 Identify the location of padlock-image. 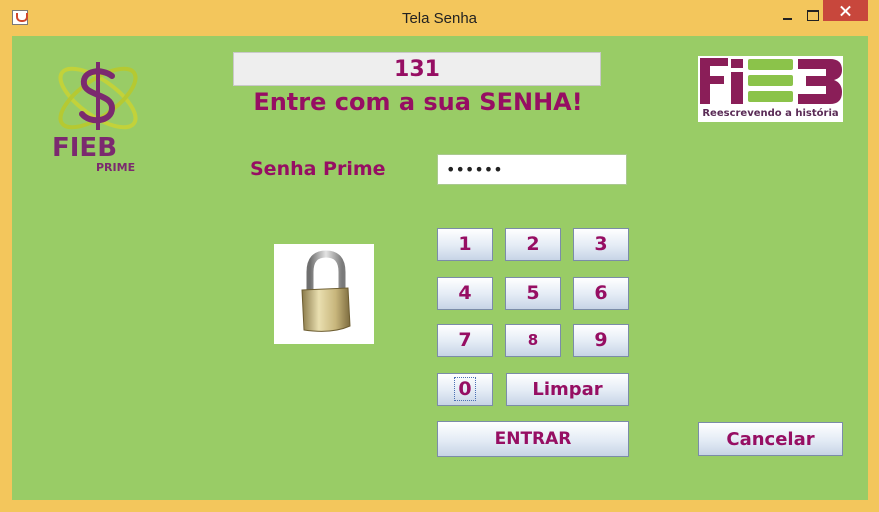
(324, 294).